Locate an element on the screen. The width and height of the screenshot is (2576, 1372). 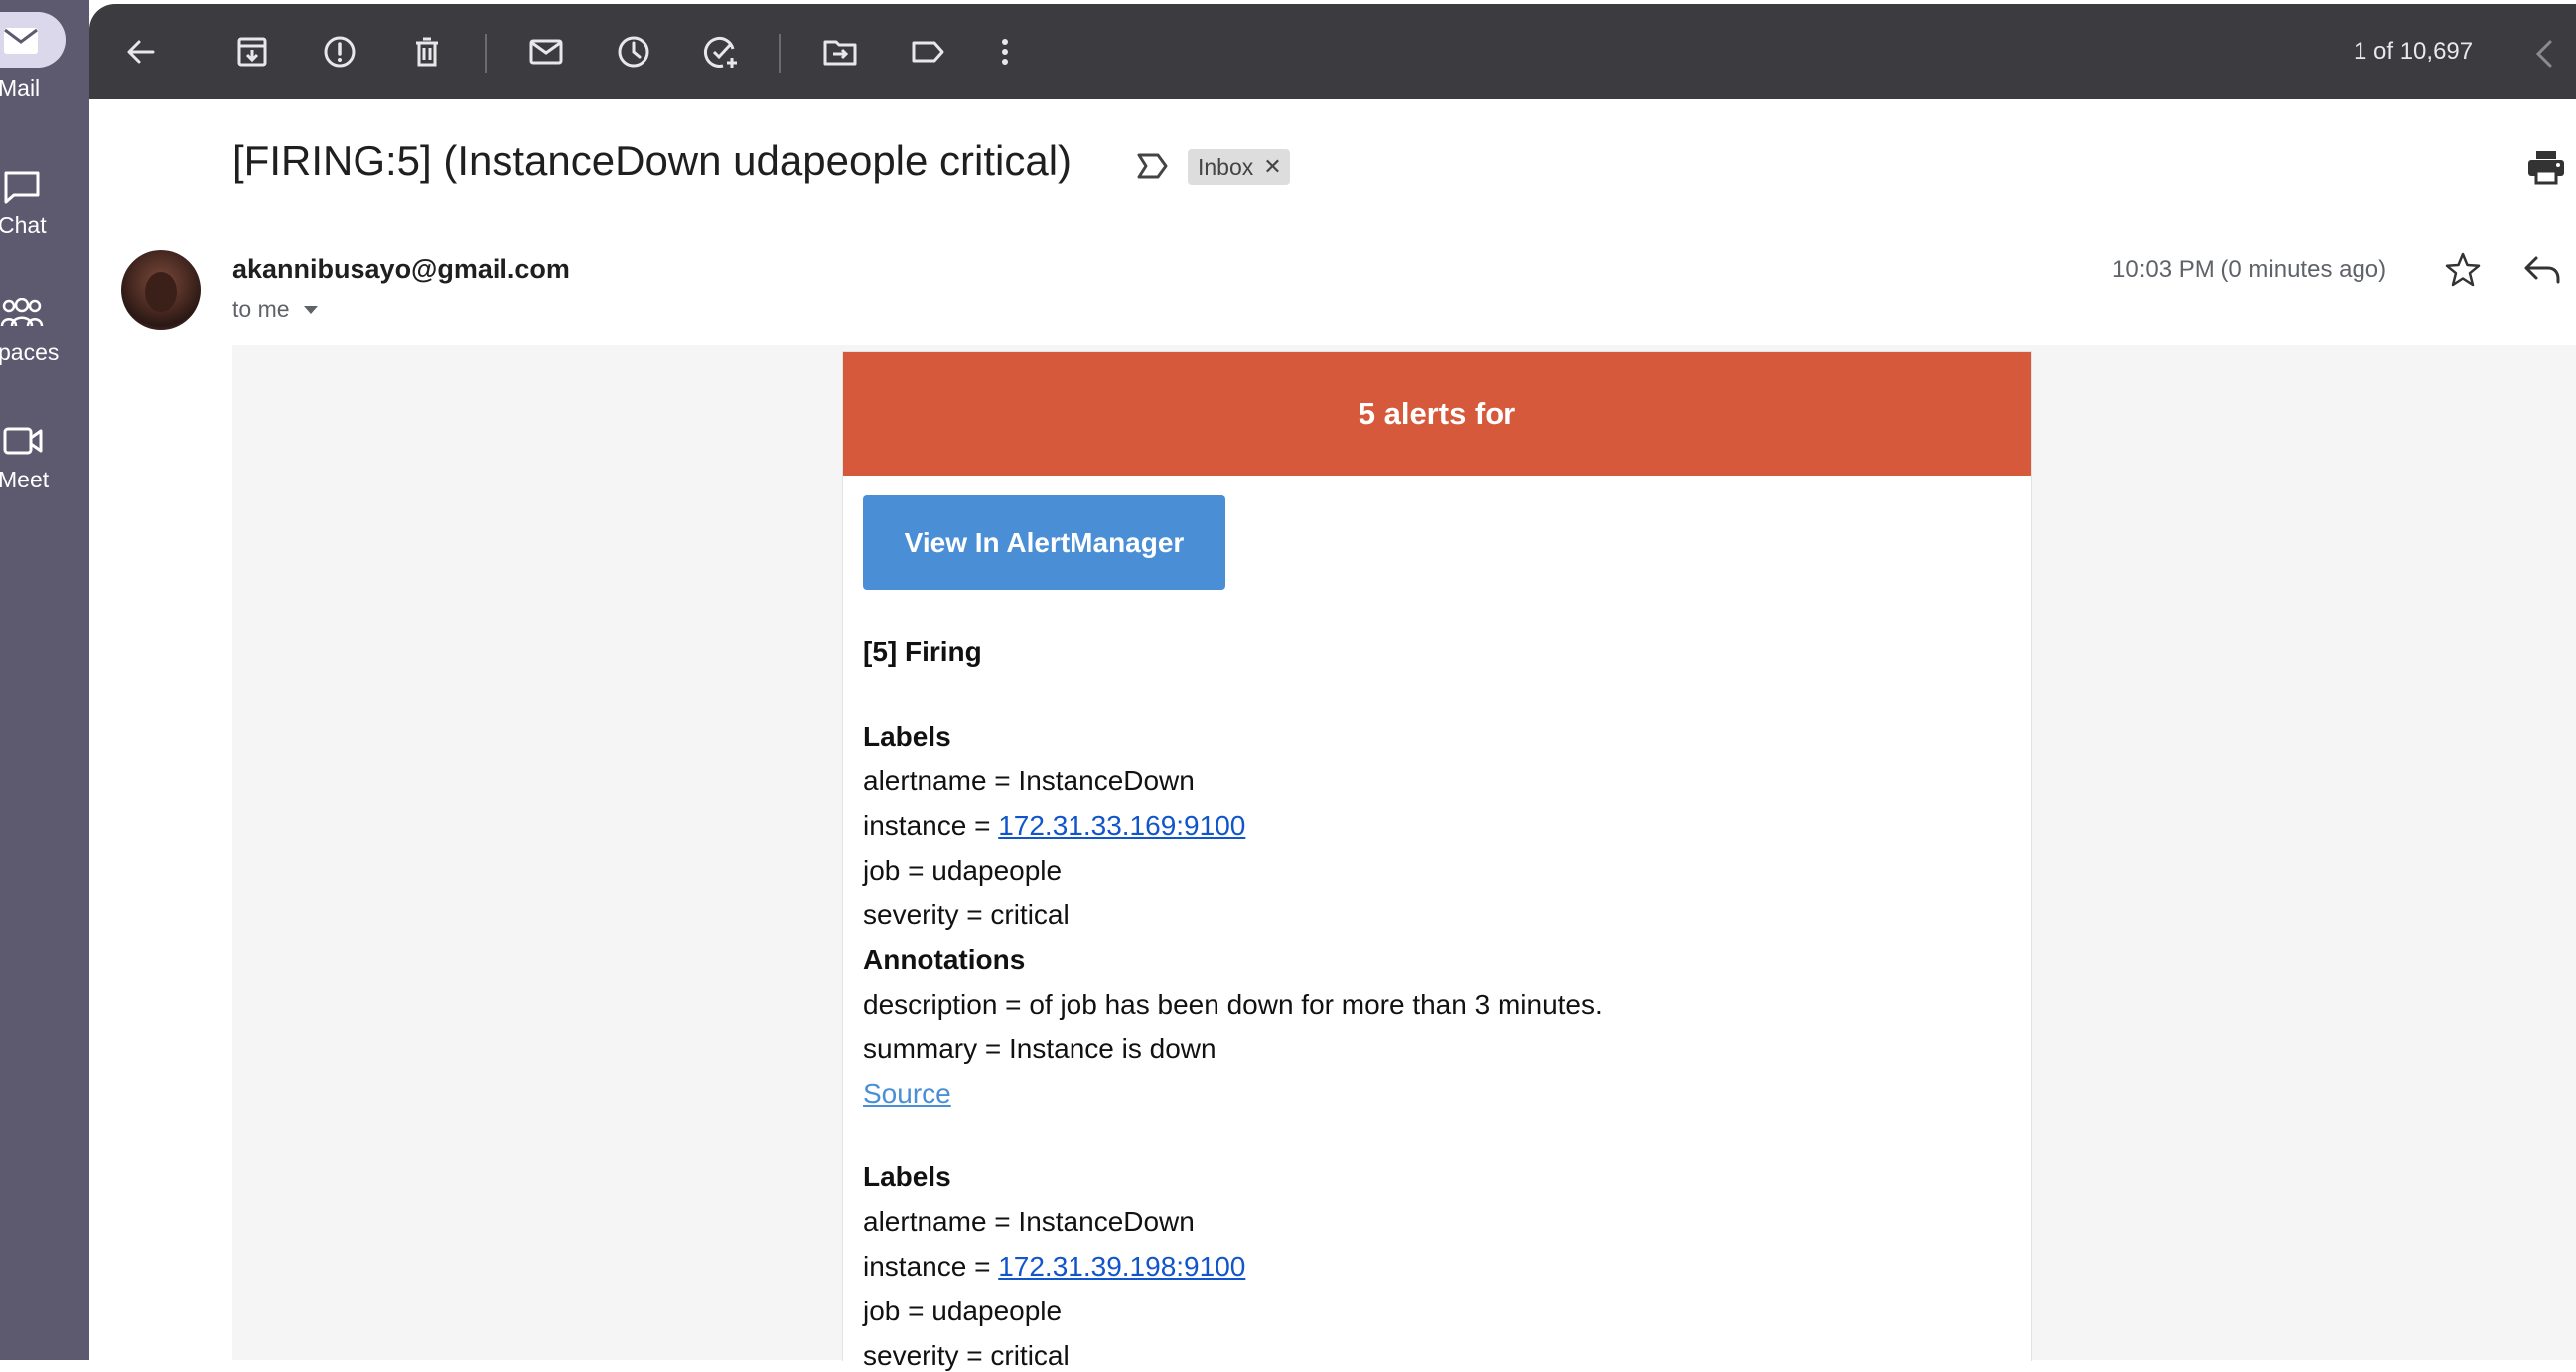
inbox-label-text: Inbox is located at coordinates (1226, 166).